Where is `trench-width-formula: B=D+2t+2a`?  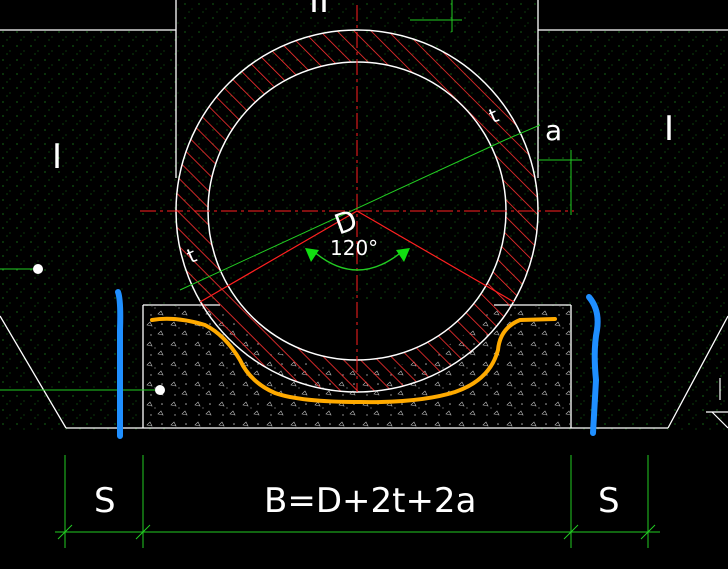 trench-width-formula: B=D+2t+2a is located at coordinates (370, 501).